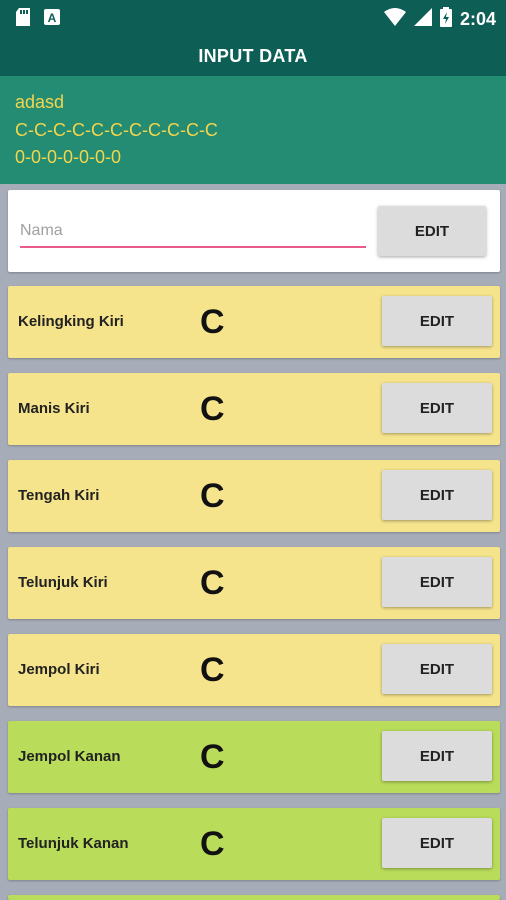  I want to click on edit-jempol-kanan-button: EDIT, so click(437, 756).